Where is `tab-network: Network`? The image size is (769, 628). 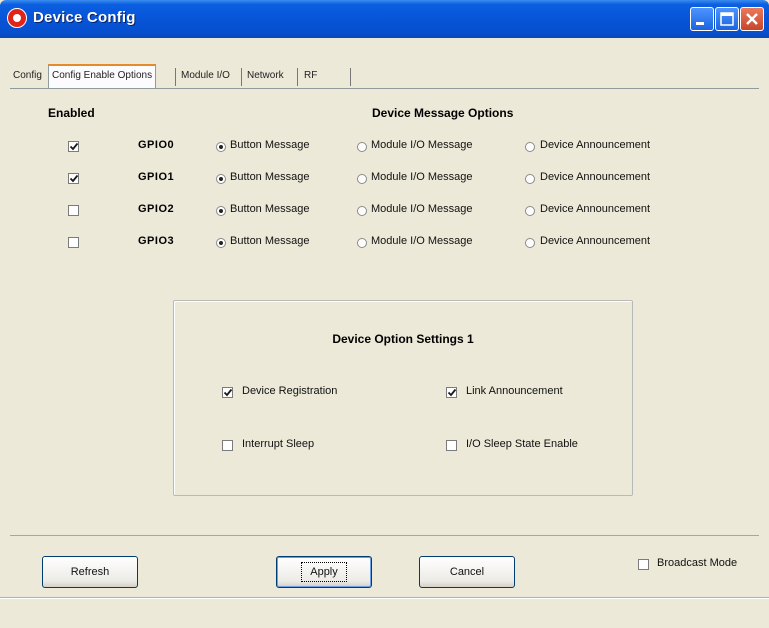 tab-network: Network is located at coordinates (265, 76).